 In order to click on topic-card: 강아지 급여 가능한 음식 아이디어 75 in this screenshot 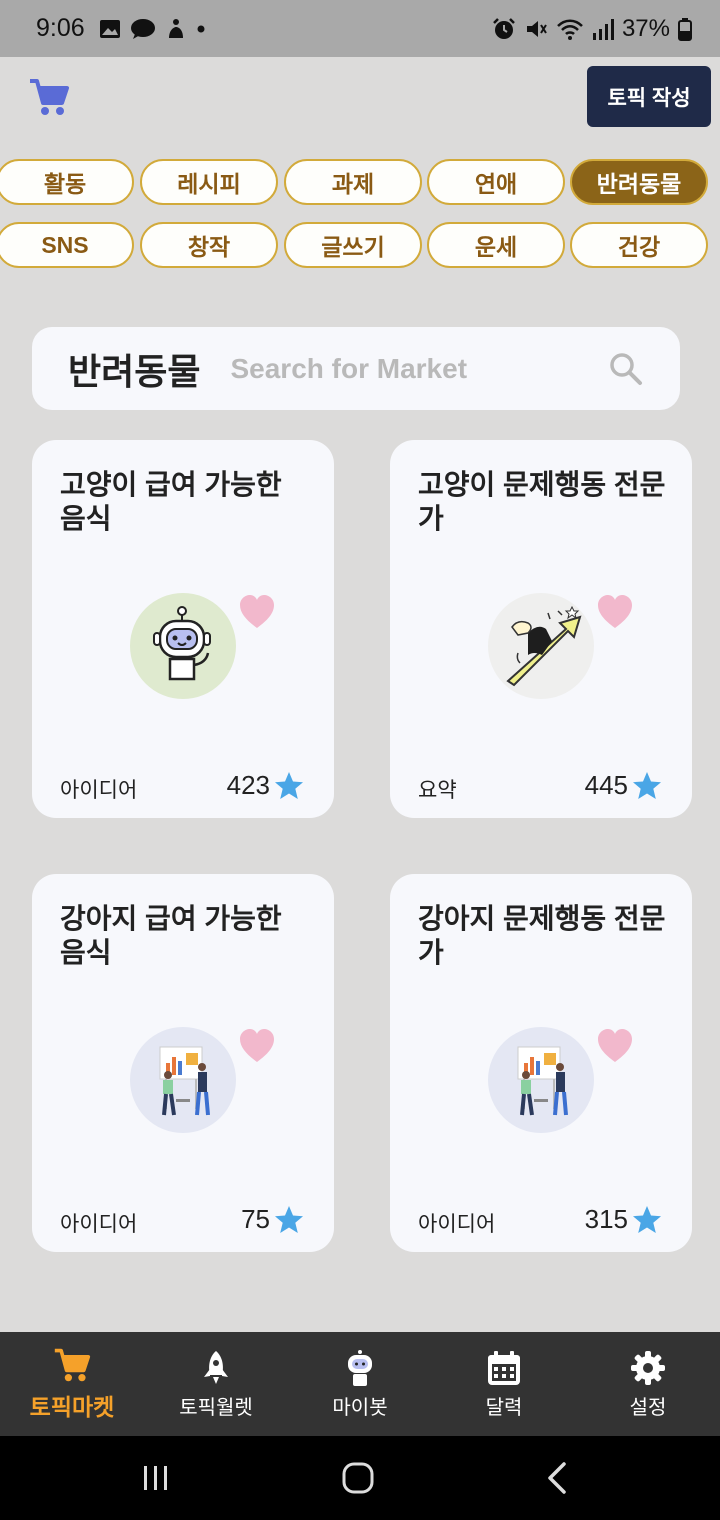, I will do `click(183, 1063)`.